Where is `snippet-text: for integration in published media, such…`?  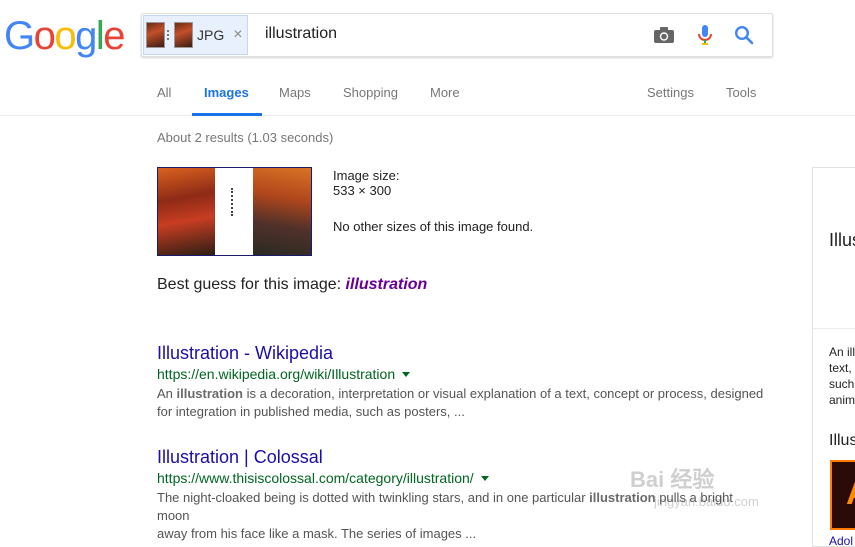
snippet-text: for integration in published media, such… is located at coordinates (311, 411).